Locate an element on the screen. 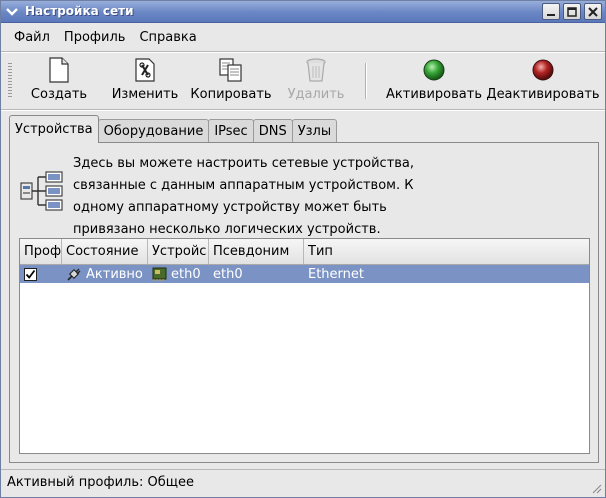 The image size is (606, 498). profile-checkbox is located at coordinates (30, 274).